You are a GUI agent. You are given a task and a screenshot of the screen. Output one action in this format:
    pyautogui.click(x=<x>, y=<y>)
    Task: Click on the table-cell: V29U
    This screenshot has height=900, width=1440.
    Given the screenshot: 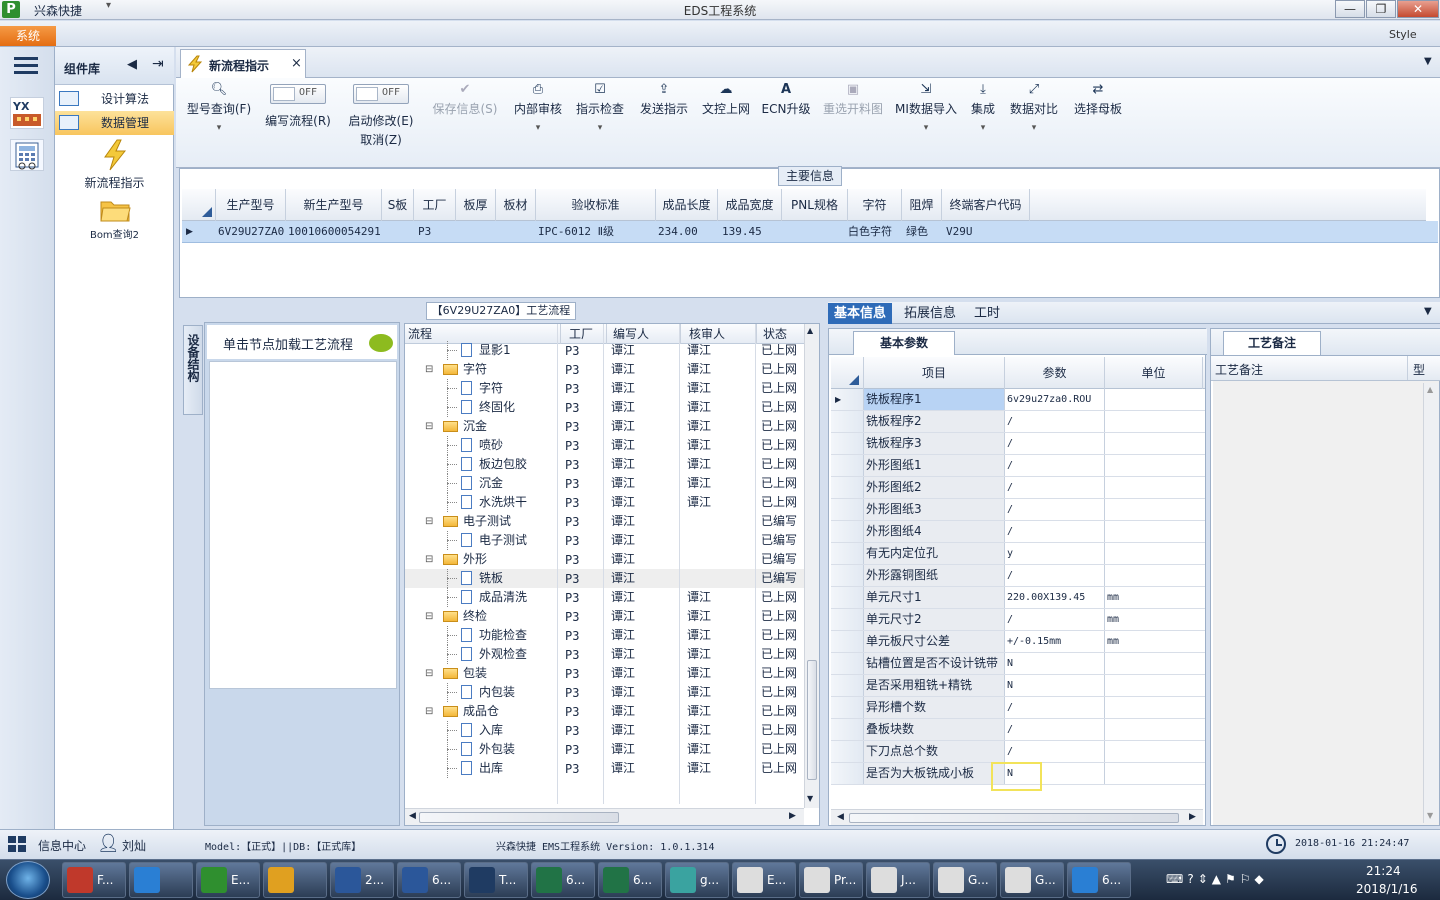 What is the action you would take?
    pyautogui.click(x=959, y=232)
    